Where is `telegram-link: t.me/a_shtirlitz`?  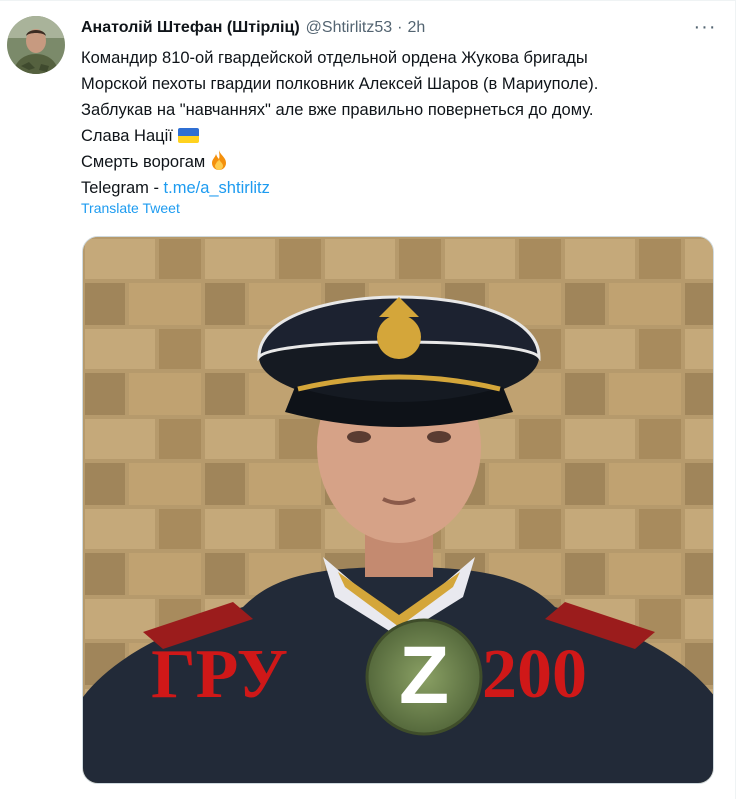
telegram-link: t.me/a_shtirlitz is located at coordinates (217, 188).